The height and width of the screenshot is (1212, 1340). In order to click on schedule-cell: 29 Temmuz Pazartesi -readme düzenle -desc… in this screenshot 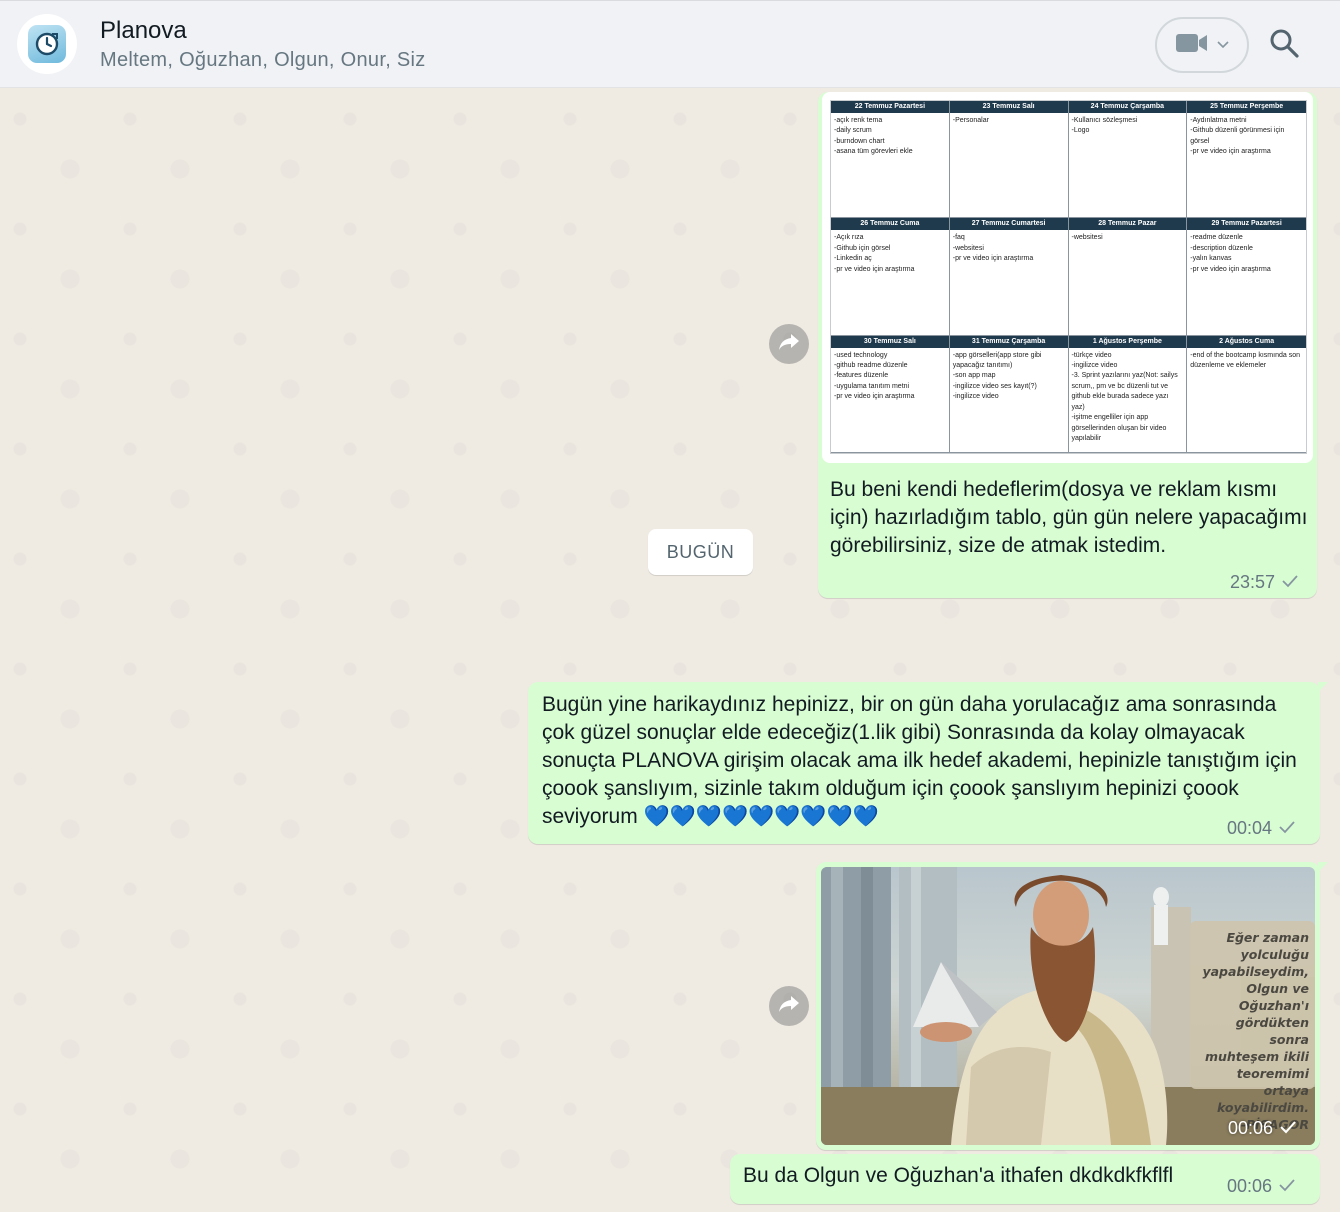, I will do `click(1246, 277)`.